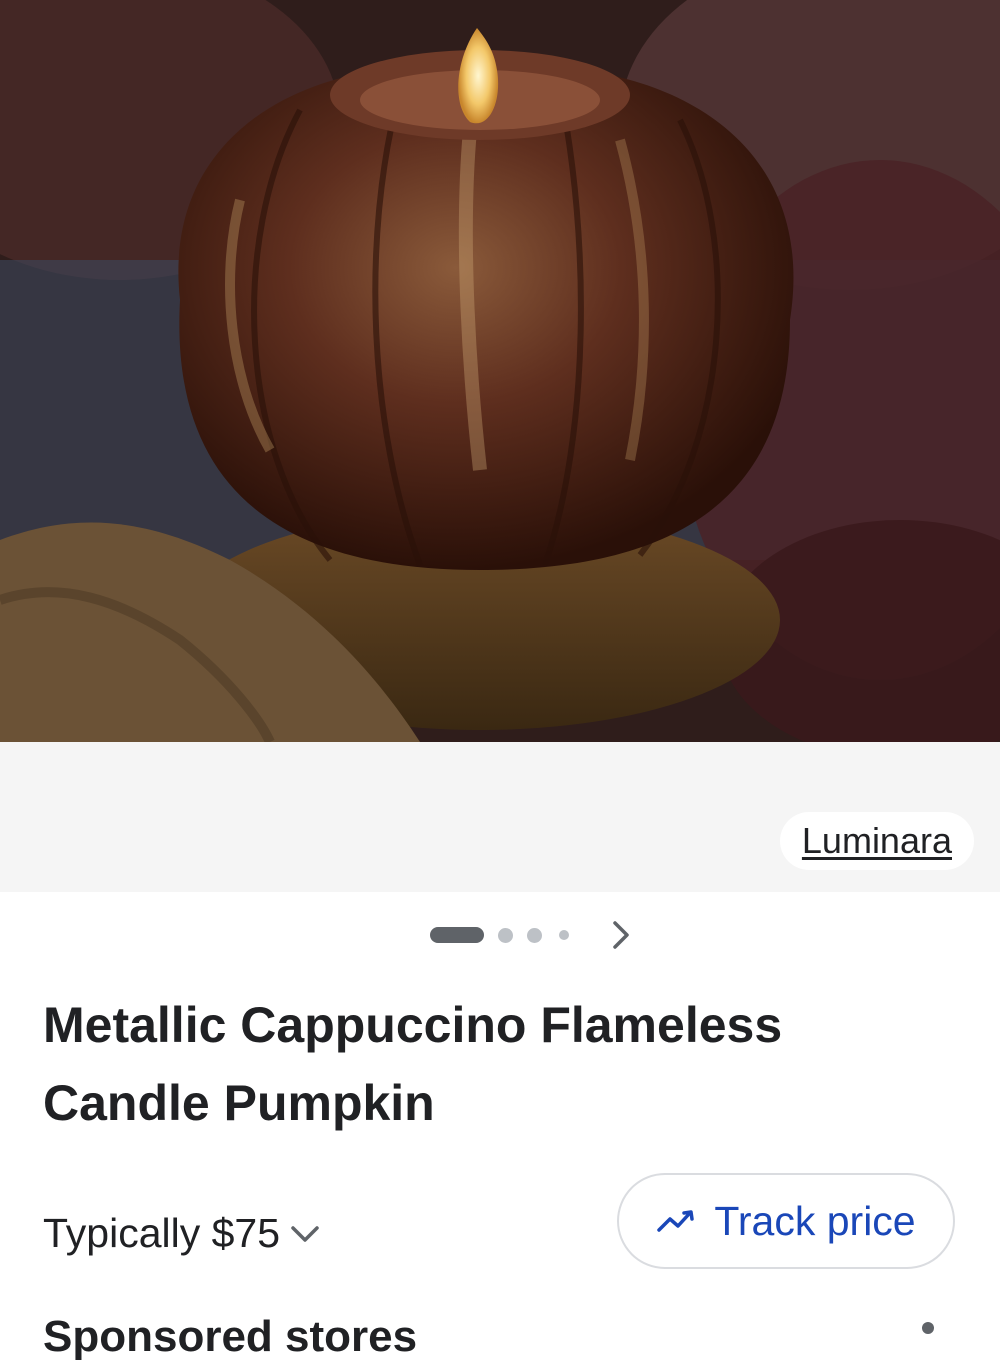 This screenshot has height=1362, width=1000. I want to click on typical-price-label: Typically $75, so click(162, 1233).